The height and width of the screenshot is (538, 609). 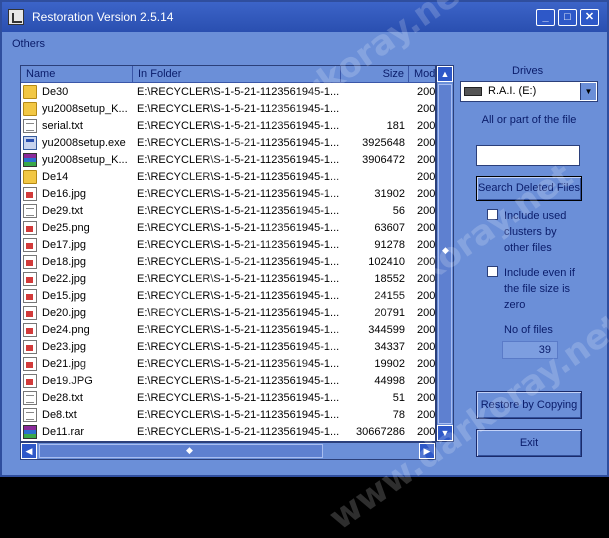 What do you see at coordinates (55, 177) in the screenshot?
I see `file-name: De14` at bounding box center [55, 177].